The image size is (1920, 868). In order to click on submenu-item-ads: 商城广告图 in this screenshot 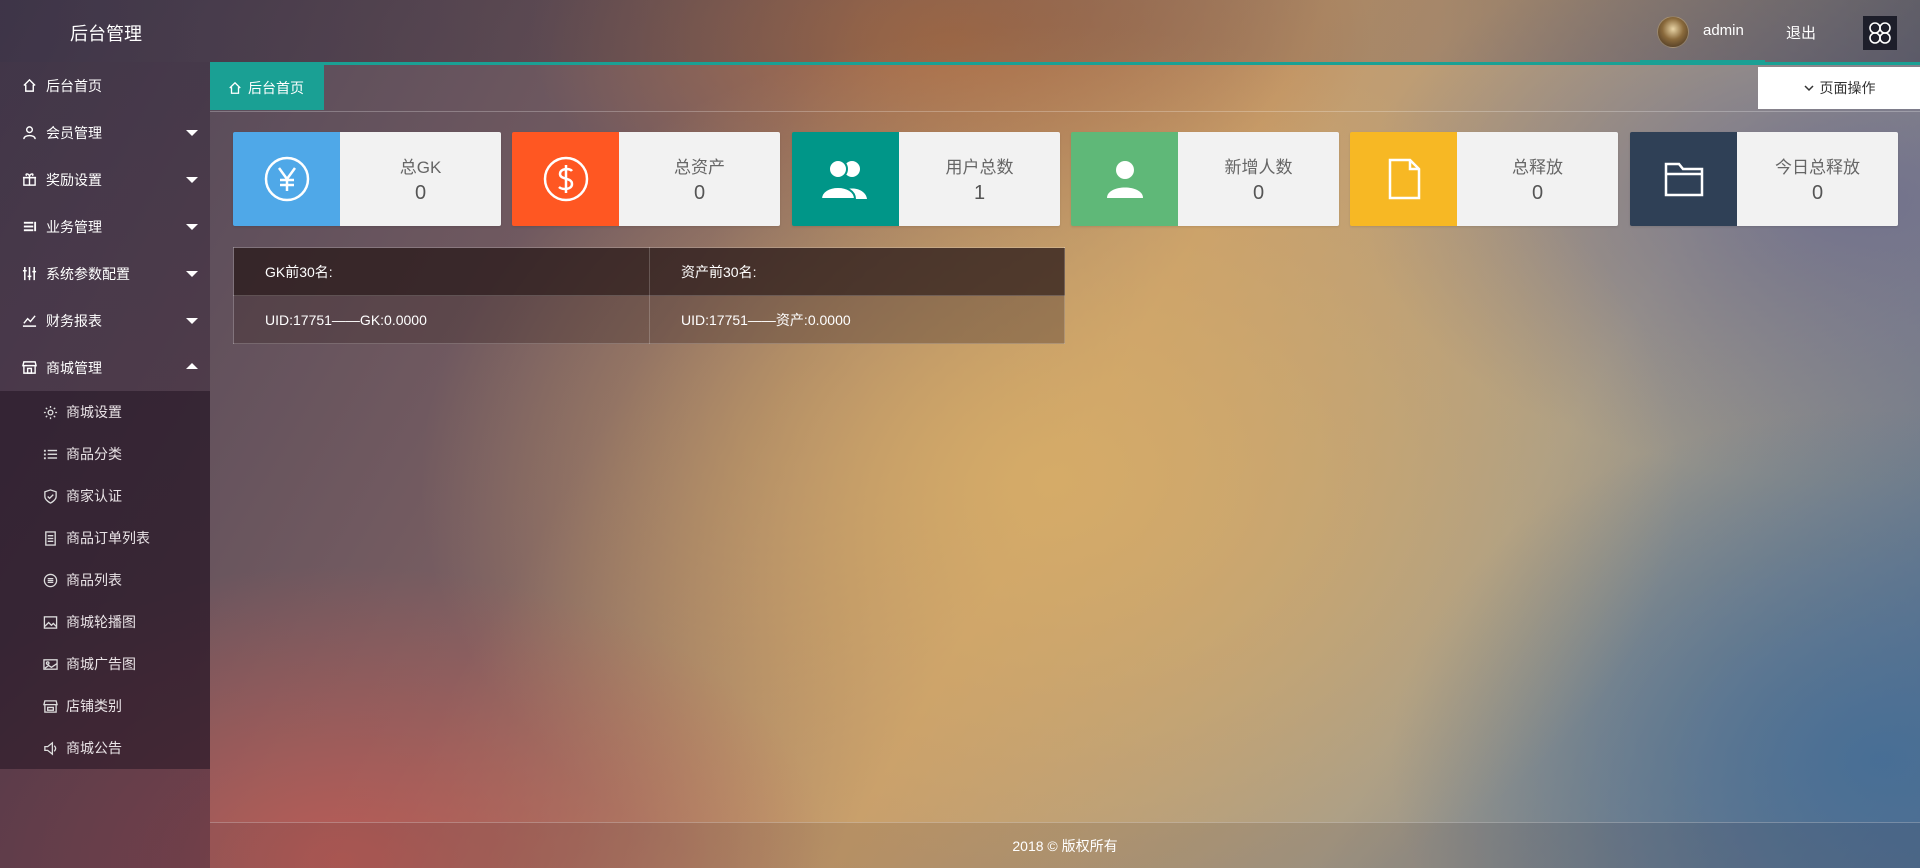, I will do `click(105, 664)`.